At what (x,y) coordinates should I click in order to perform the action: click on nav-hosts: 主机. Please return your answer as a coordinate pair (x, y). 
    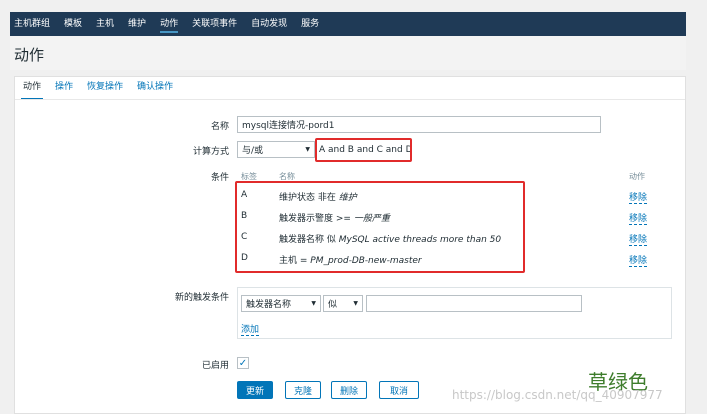
    Looking at the image, I should click on (105, 24).